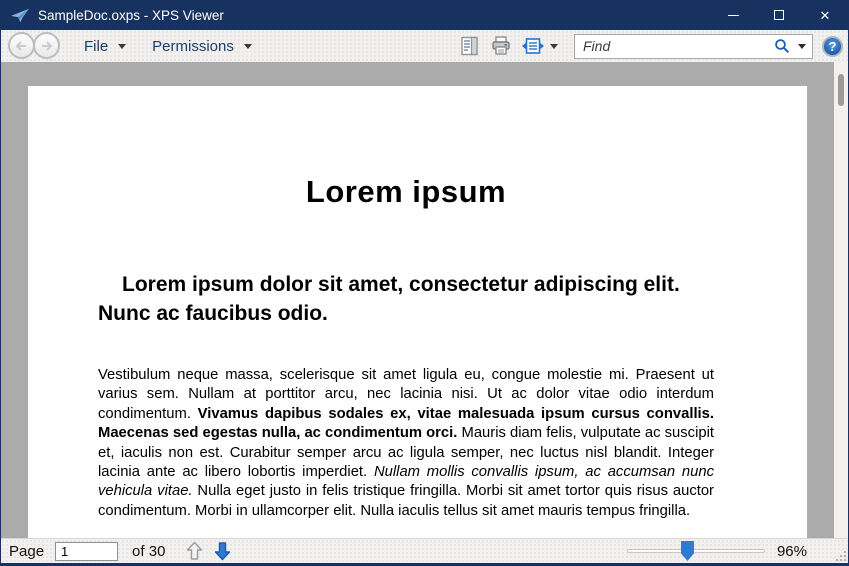 Image resolution: width=849 pixels, height=566 pixels. I want to click on navigation-capsule, so click(34, 46).